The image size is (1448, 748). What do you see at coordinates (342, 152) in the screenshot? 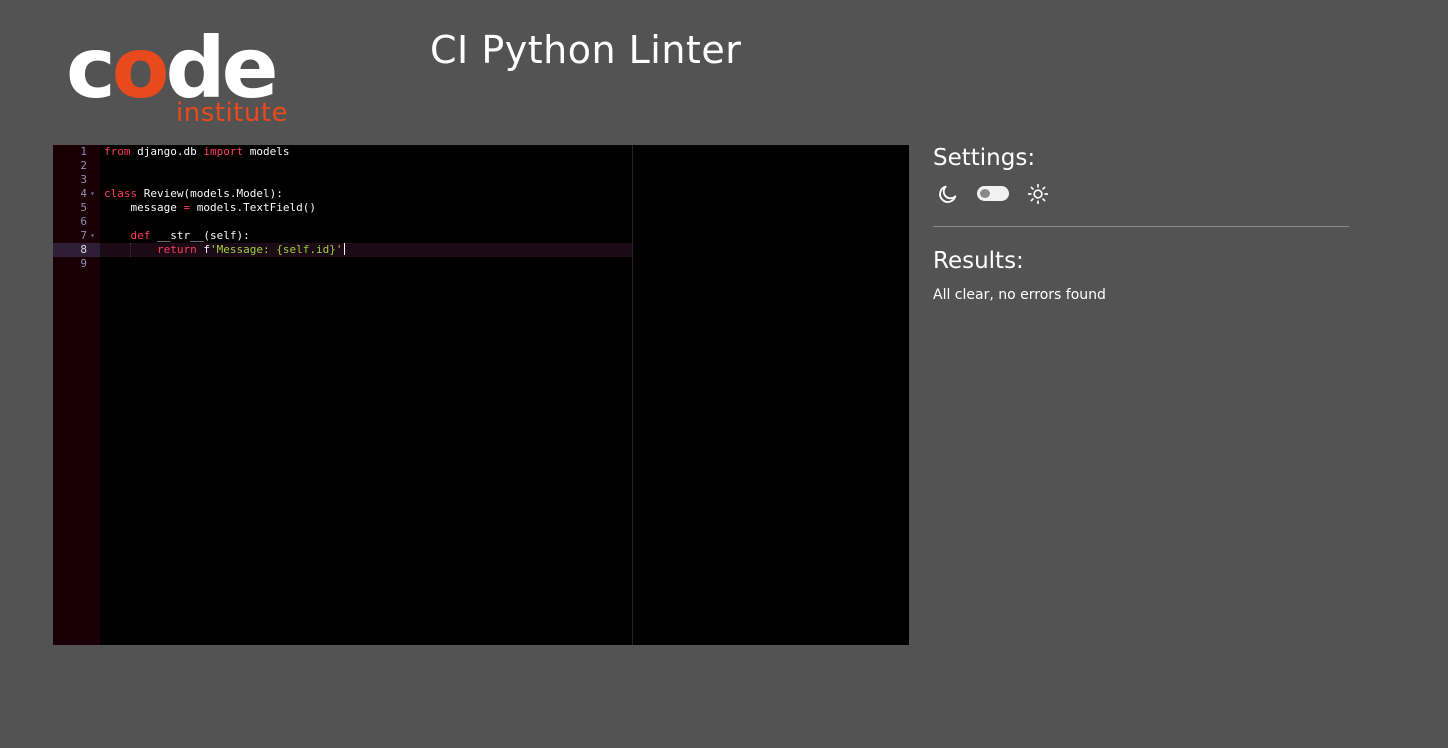
I see `code-line: 1 from django.db import models` at bounding box center [342, 152].